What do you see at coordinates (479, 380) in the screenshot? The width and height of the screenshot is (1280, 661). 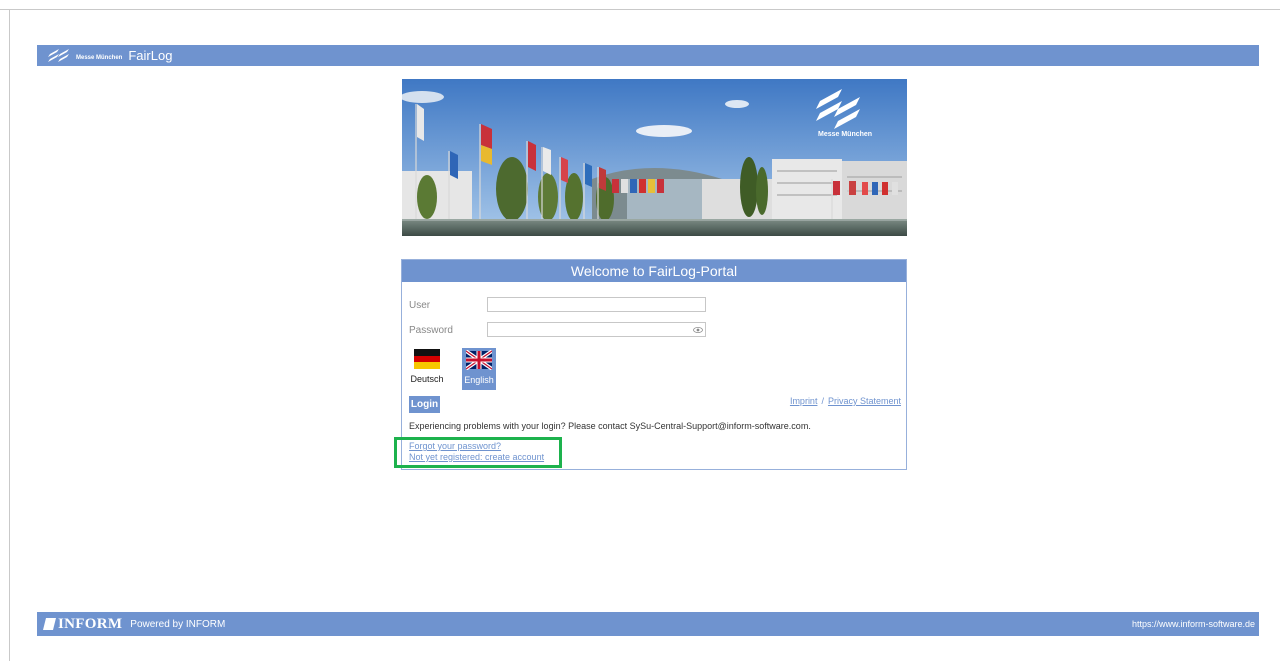 I see `language-english-label: English` at bounding box center [479, 380].